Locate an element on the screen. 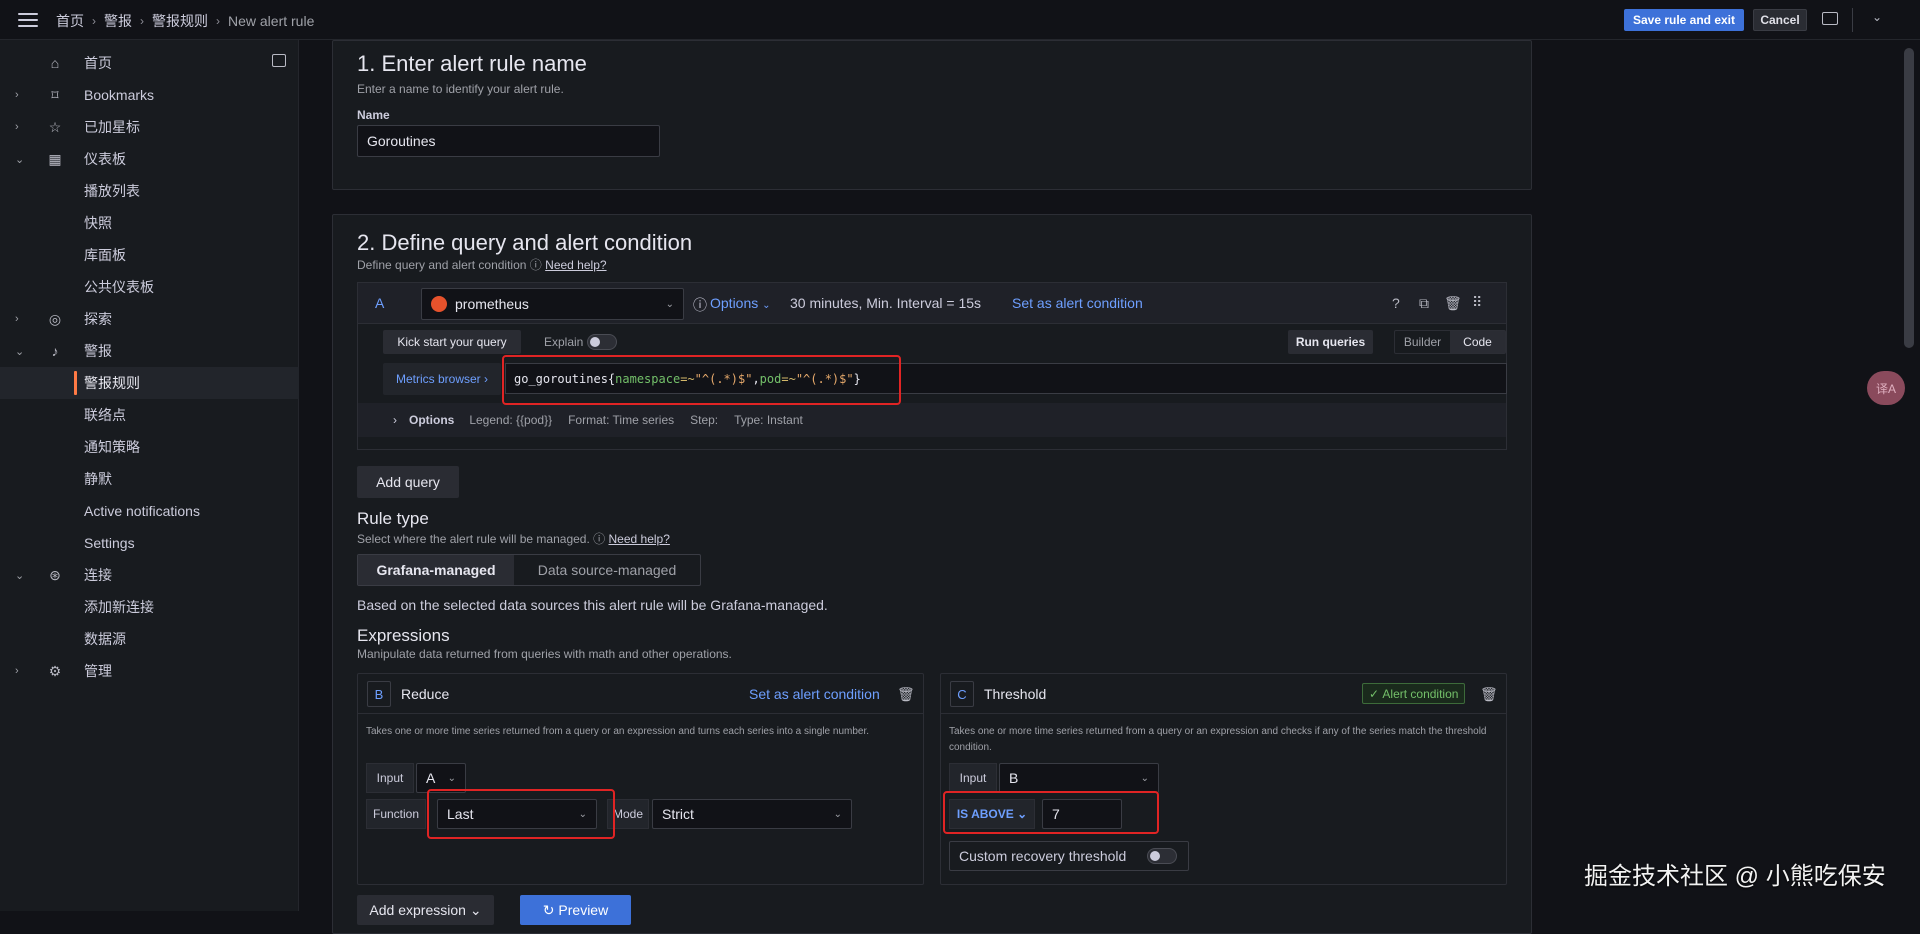  sidebar-item-add-connection: 添加新连接 is located at coordinates (149, 607).